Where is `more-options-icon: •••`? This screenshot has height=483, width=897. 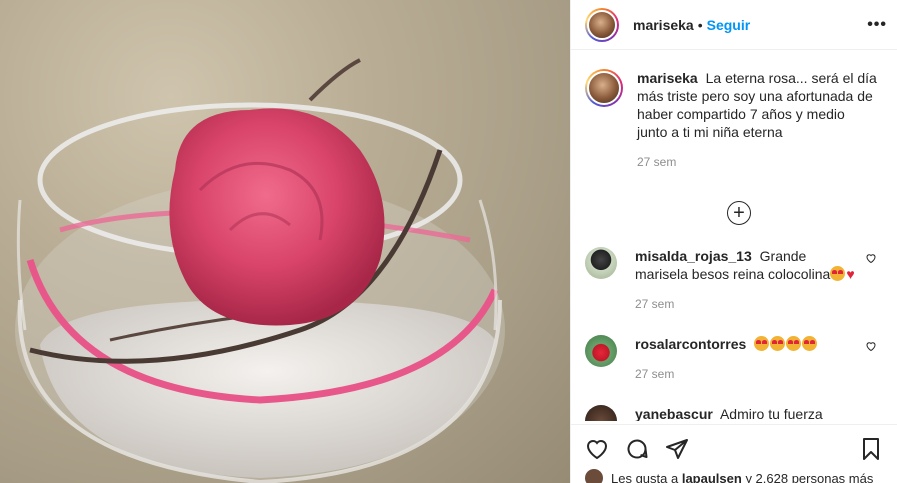
more-options-icon: ••• is located at coordinates (877, 25).